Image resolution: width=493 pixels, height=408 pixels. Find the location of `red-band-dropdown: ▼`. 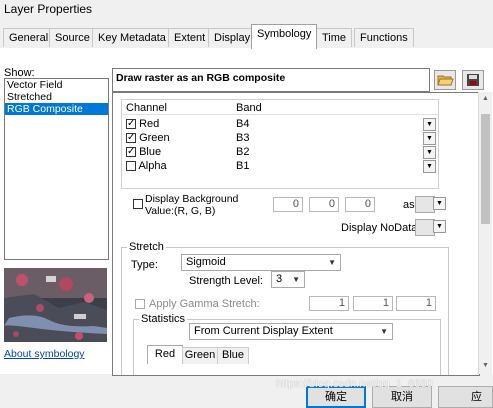

red-band-dropdown: ▼ is located at coordinates (429, 124).